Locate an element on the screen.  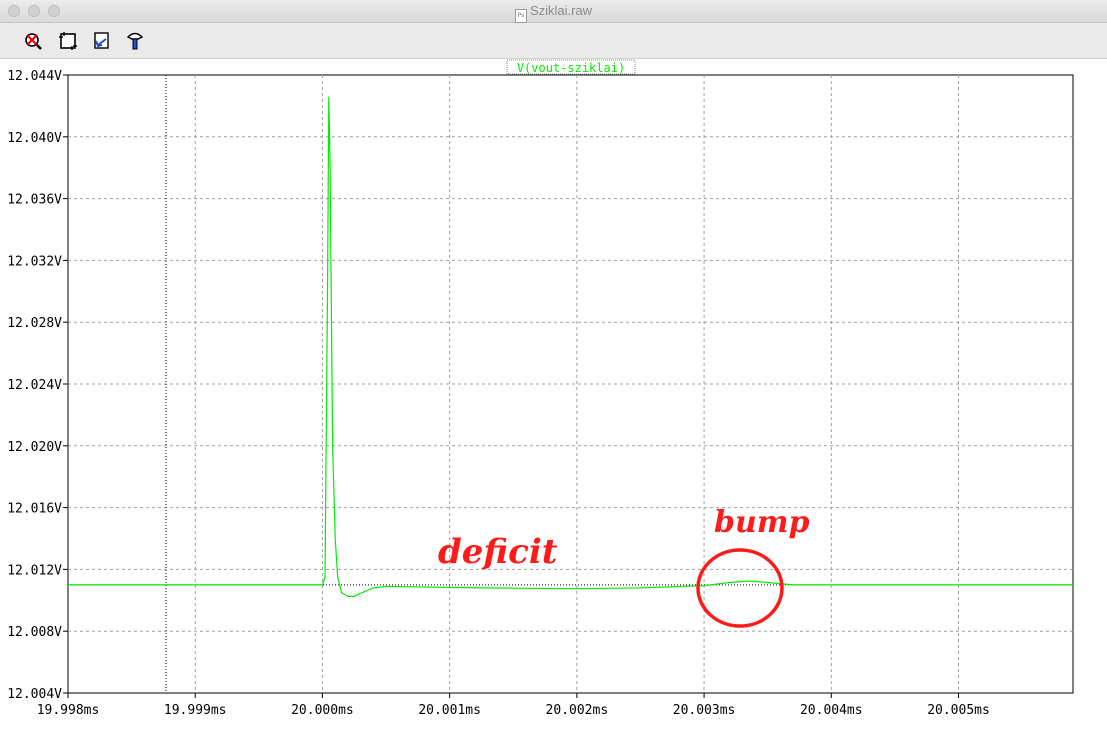
annotation-bump: bump is located at coordinates (762, 522).